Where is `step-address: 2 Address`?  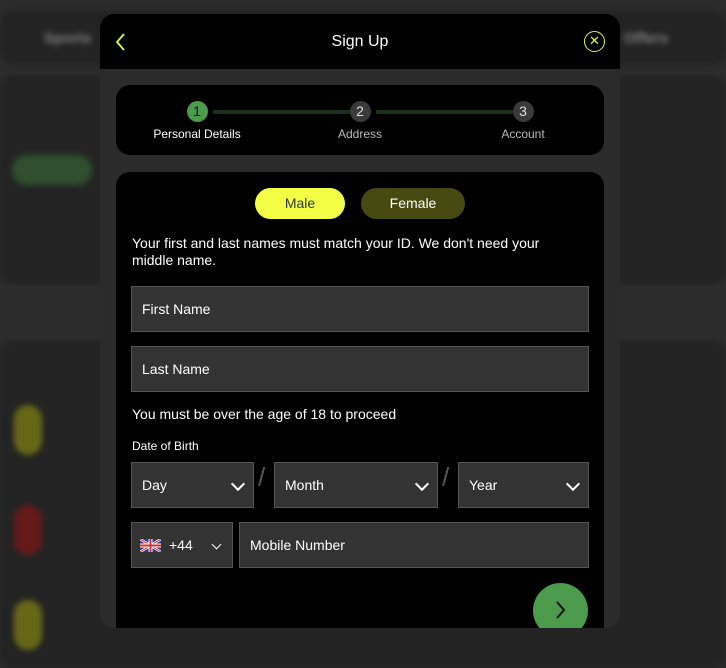
step-address: 2 Address is located at coordinates (360, 121).